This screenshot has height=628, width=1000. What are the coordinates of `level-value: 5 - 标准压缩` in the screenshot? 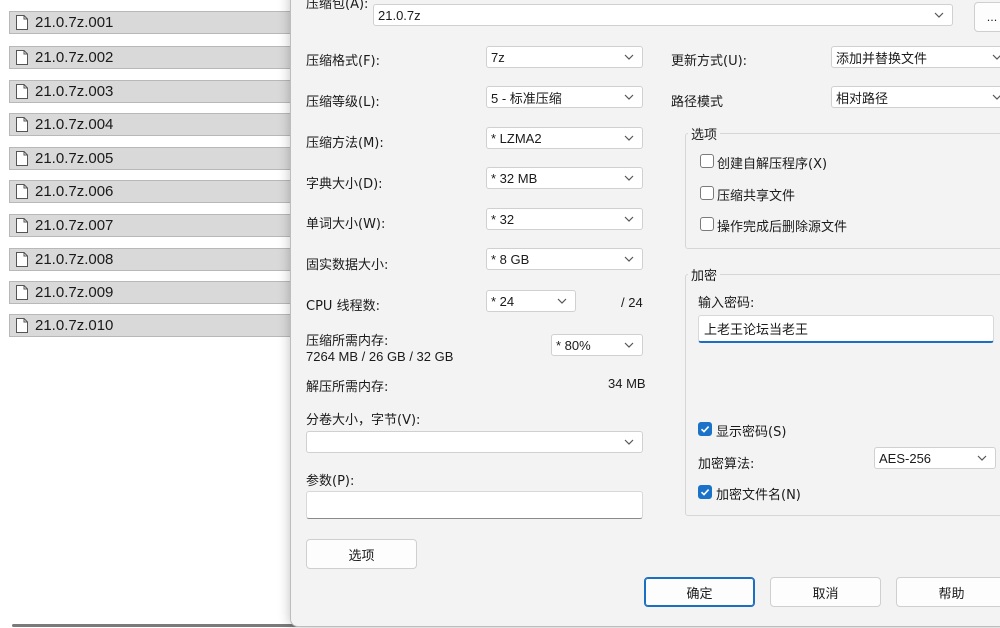 It's located at (526, 98).